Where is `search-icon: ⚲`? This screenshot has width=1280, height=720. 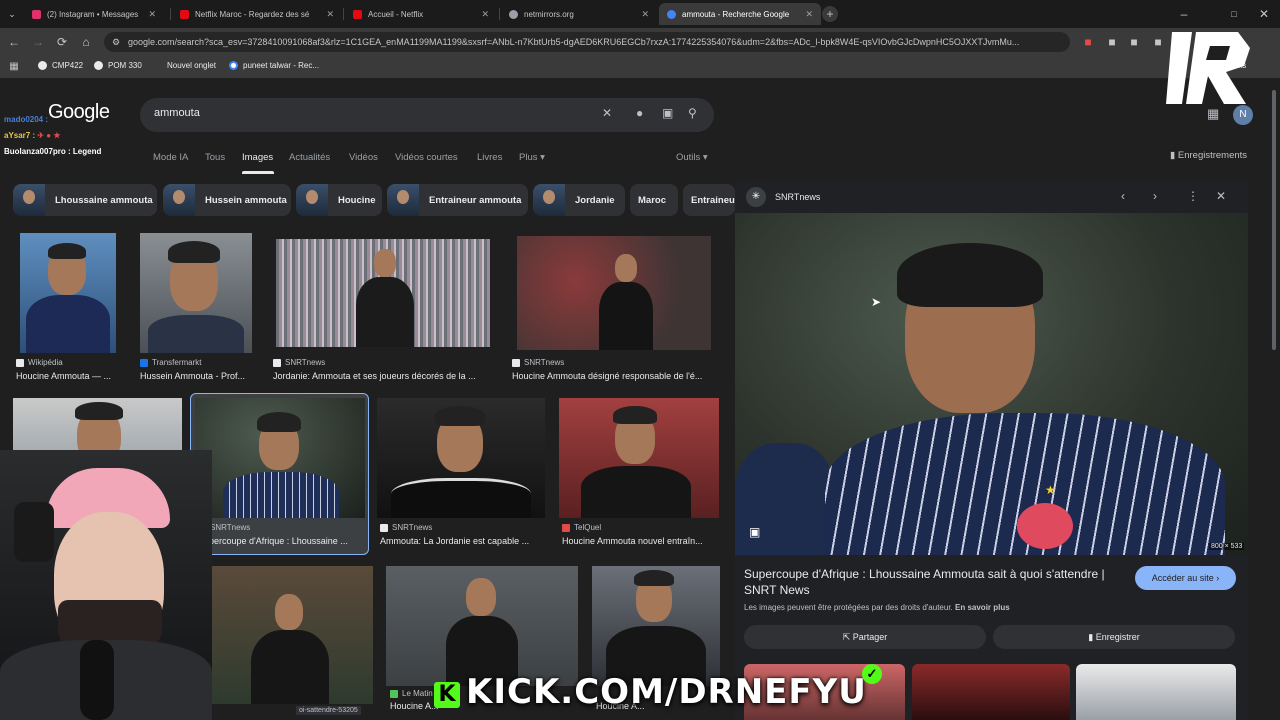 search-icon: ⚲ is located at coordinates (692, 113).